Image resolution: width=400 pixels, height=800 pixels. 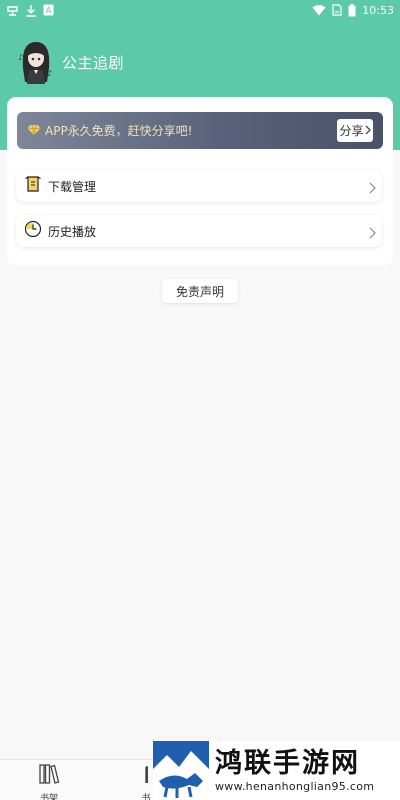 I want to click on text-a-icon: A, so click(x=48, y=10).